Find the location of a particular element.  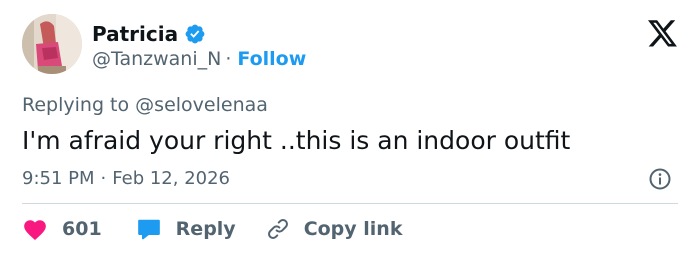

verified-badge-icon is located at coordinates (195, 34).